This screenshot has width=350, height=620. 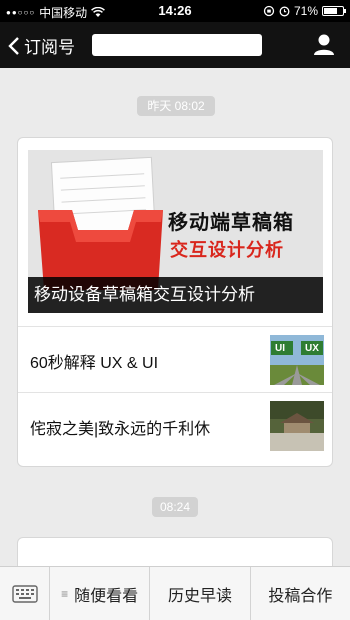 I want to click on cover-caption: 移动设备草稿箱交互设计分析, so click(x=175, y=295).